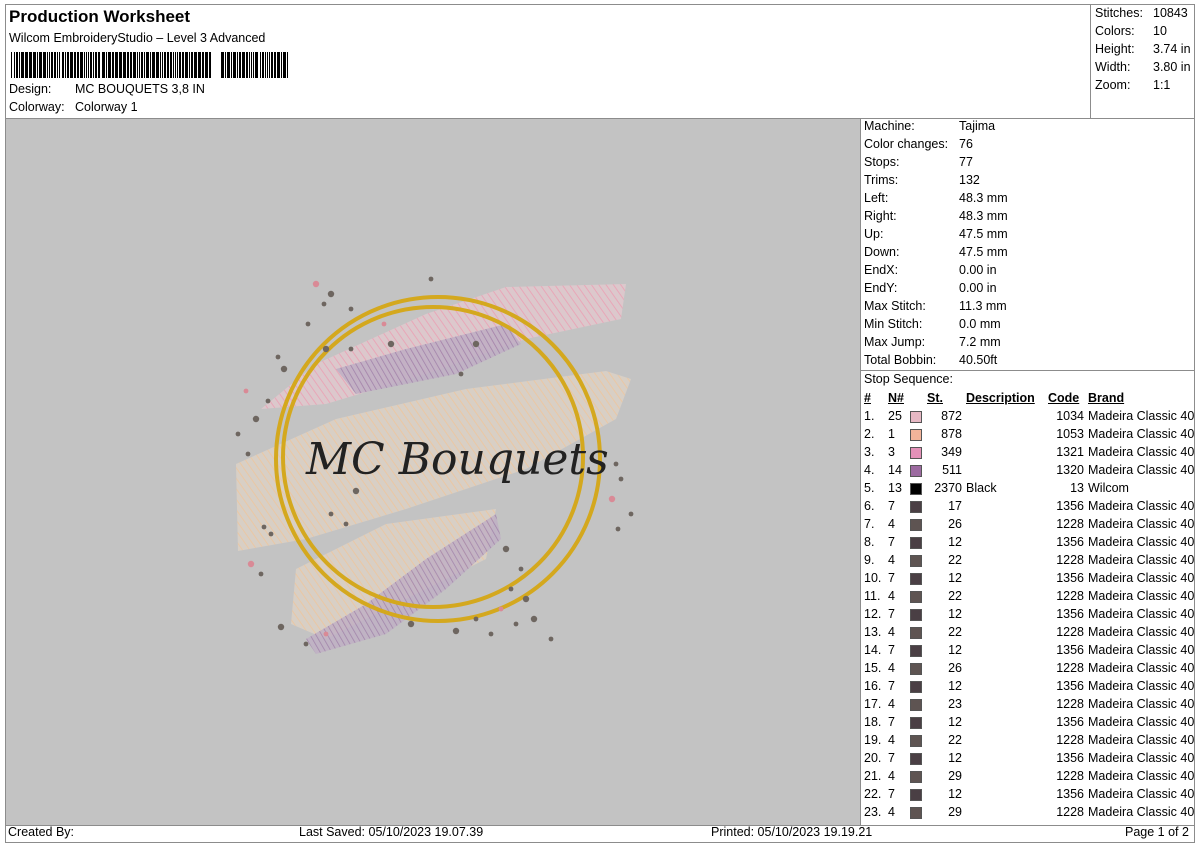  What do you see at coordinates (1106, 398) in the screenshot?
I see `col-brand: Brand` at bounding box center [1106, 398].